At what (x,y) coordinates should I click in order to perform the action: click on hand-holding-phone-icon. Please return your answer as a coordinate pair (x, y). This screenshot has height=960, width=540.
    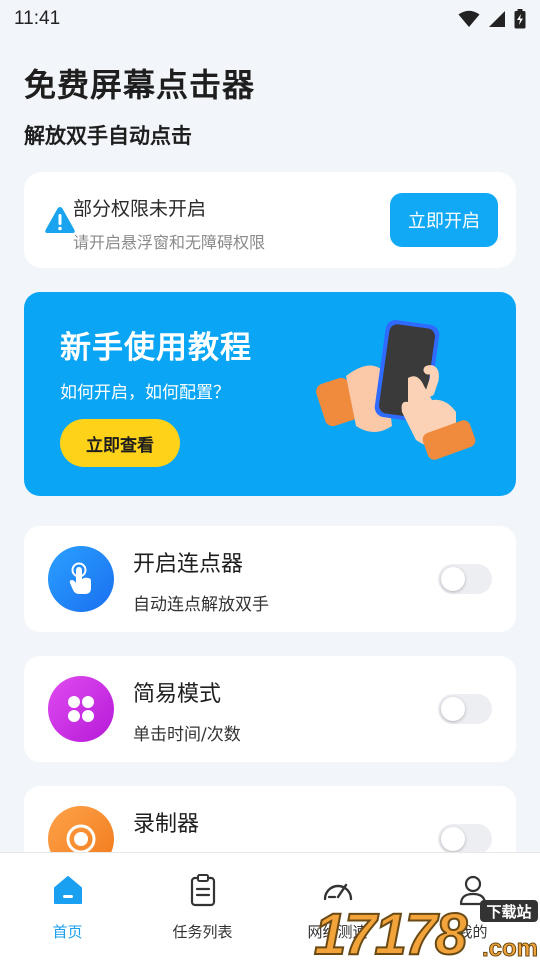
    Looking at the image, I should click on (396, 390).